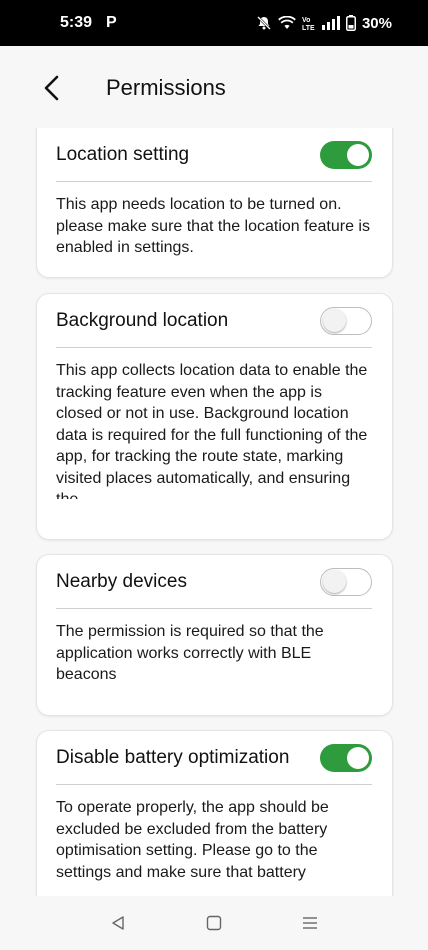  Describe the element at coordinates (173, 757) in the screenshot. I see `permission-title: Disable battery optimization` at that location.